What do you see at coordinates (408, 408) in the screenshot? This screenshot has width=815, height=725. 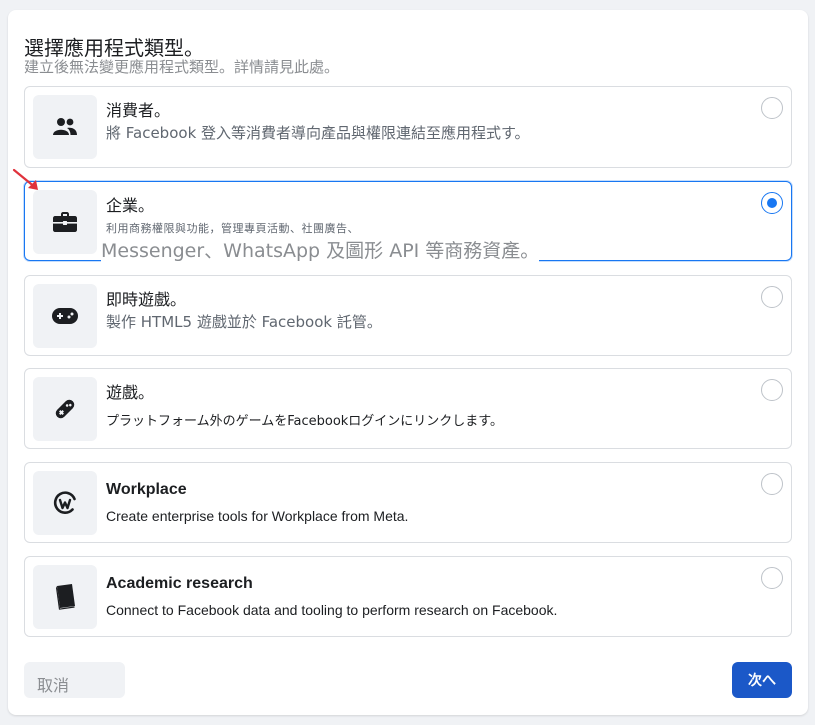 I see `option-gaming: 遊戲。 プラットフォーム外のゲームをFacebookログインにリンクします。` at bounding box center [408, 408].